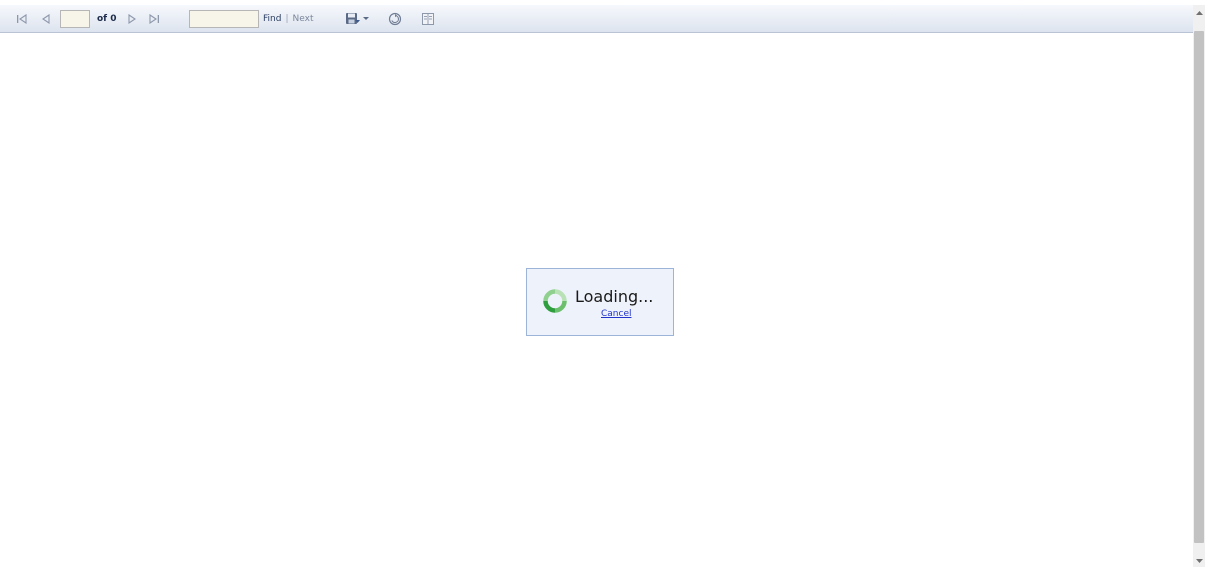 The height and width of the screenshot is (567, 1208). What do you see at coordinates (224, 19) in the screenshot?
I see `find-text-input` at bounding box center [224, 19].